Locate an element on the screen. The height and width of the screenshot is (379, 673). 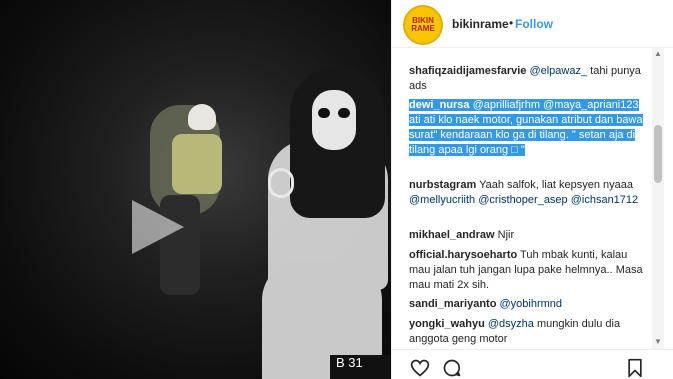
avatar-logo-bottom: RAME is located at coordinates (423, 28).